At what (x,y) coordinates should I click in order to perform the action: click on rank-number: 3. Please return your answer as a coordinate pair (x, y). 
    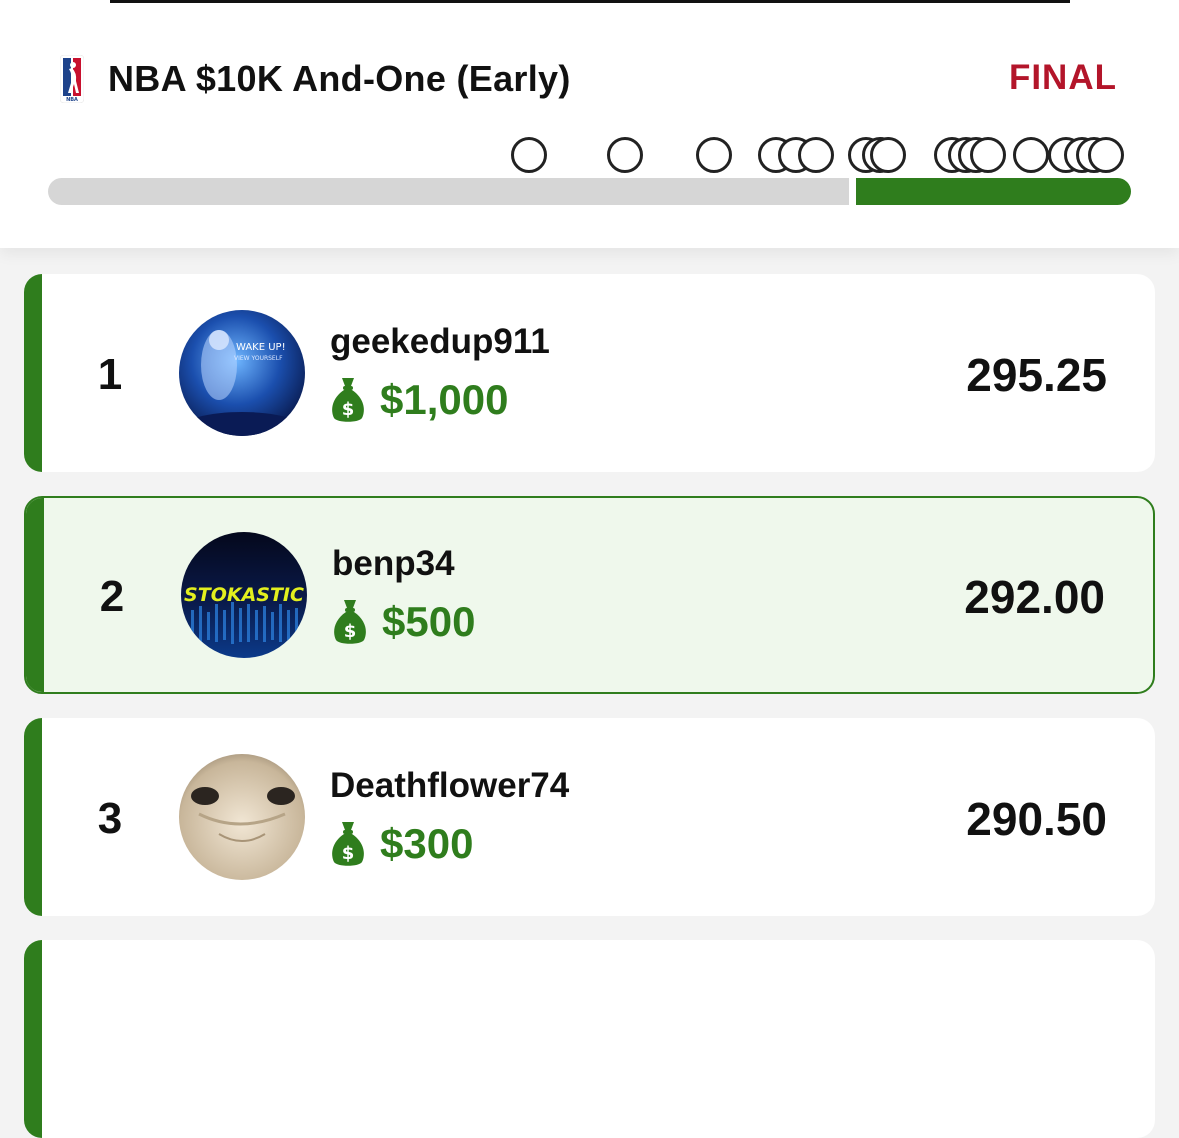
    Looking at the image, I should click on (110, 818).